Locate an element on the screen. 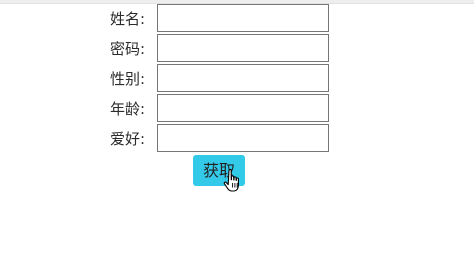 The height and width of the screenshot is (261, 474). form-row-age: 年龄: is located at coordinates (237, 109).